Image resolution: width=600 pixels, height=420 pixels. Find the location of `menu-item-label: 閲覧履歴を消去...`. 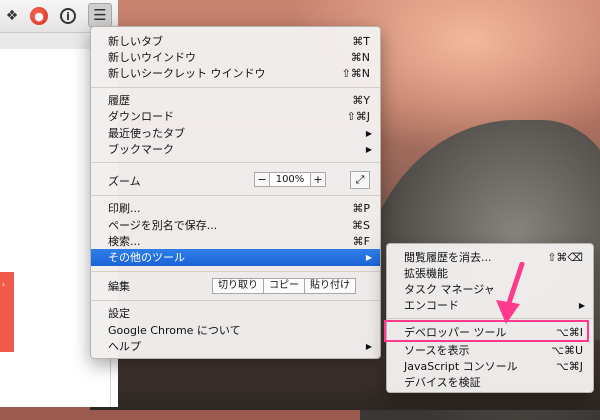

menu-item-label: 閲覧履歴を消去... is located at coordinates (448, 257).